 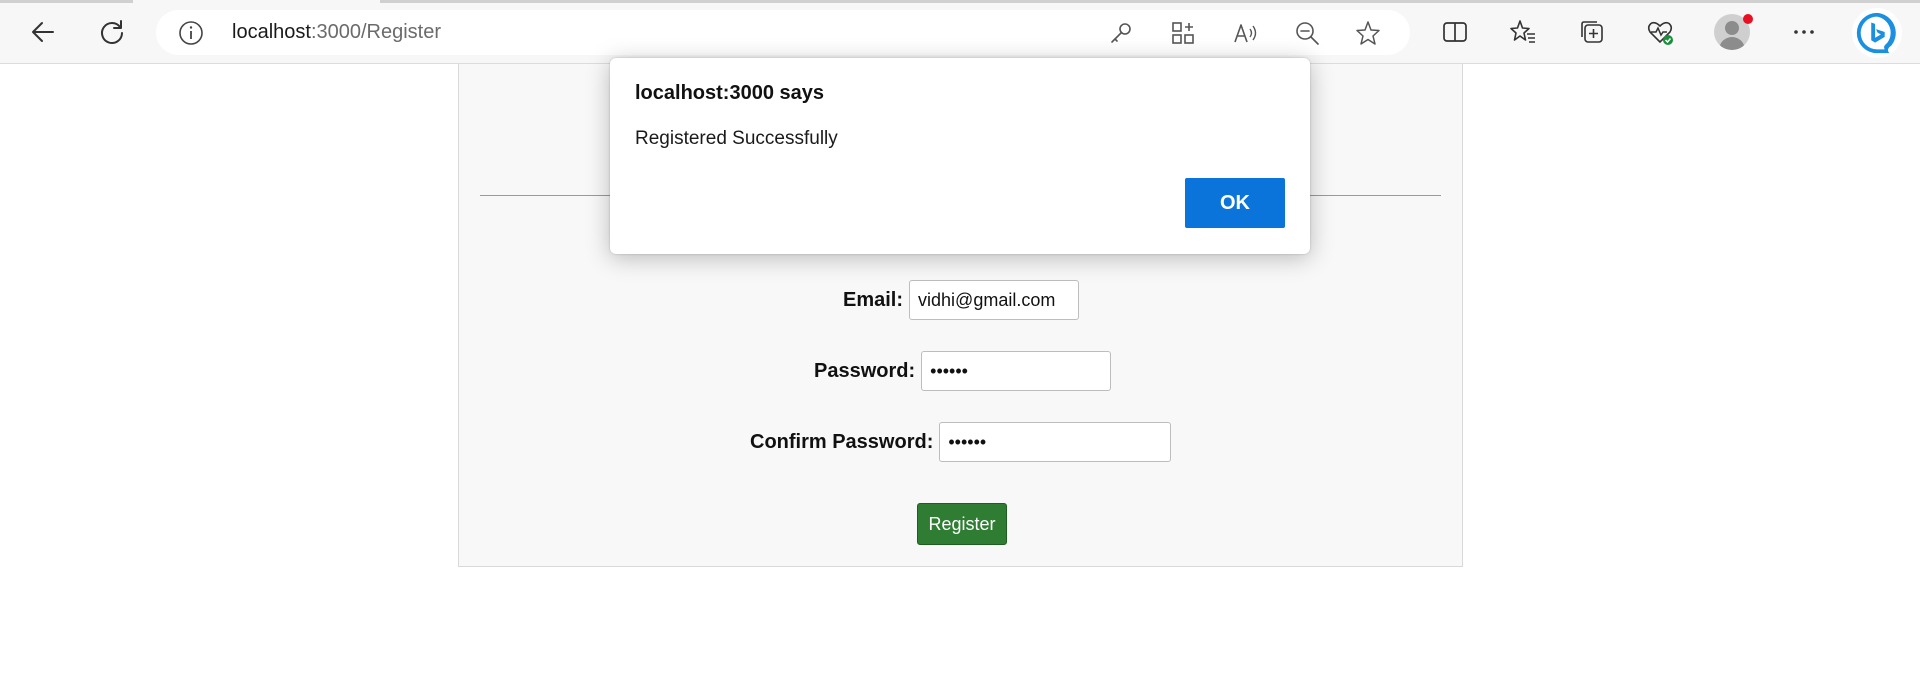 I want to click on favorite-star-icon, so click(x=1368, y=33).